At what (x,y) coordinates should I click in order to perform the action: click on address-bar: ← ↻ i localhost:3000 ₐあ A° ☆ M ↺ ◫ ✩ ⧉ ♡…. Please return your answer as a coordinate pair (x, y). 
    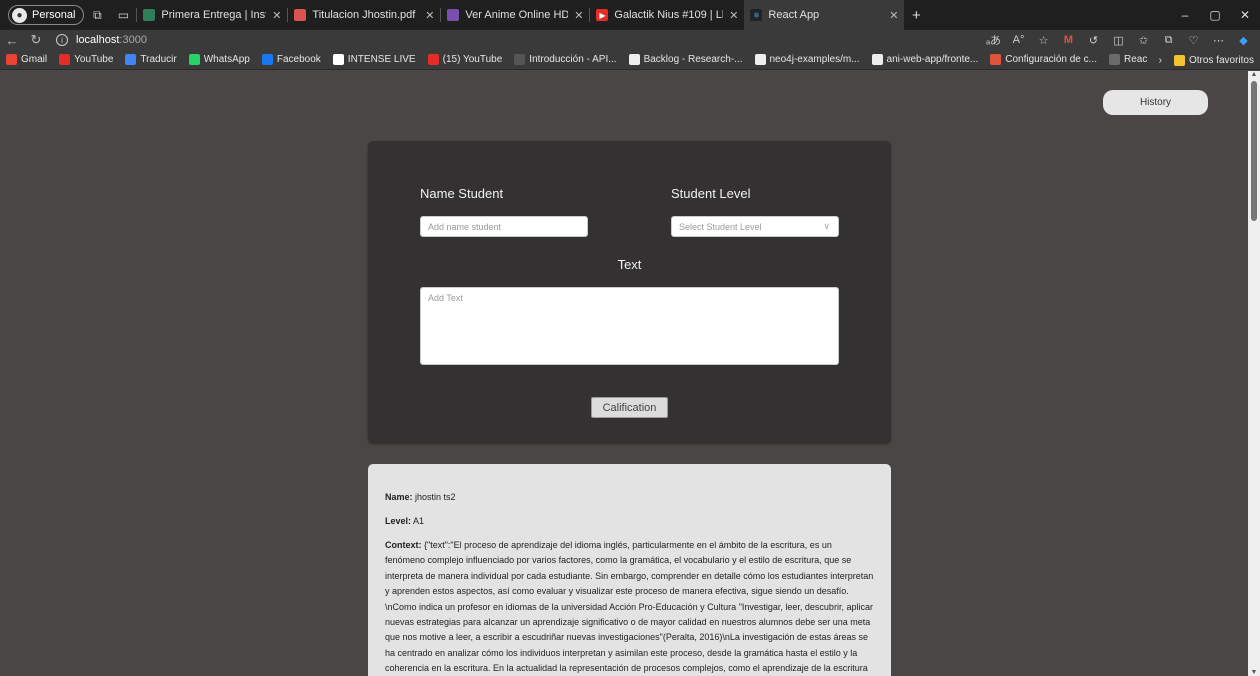
    Looking at the image, I should click on (630, 40).